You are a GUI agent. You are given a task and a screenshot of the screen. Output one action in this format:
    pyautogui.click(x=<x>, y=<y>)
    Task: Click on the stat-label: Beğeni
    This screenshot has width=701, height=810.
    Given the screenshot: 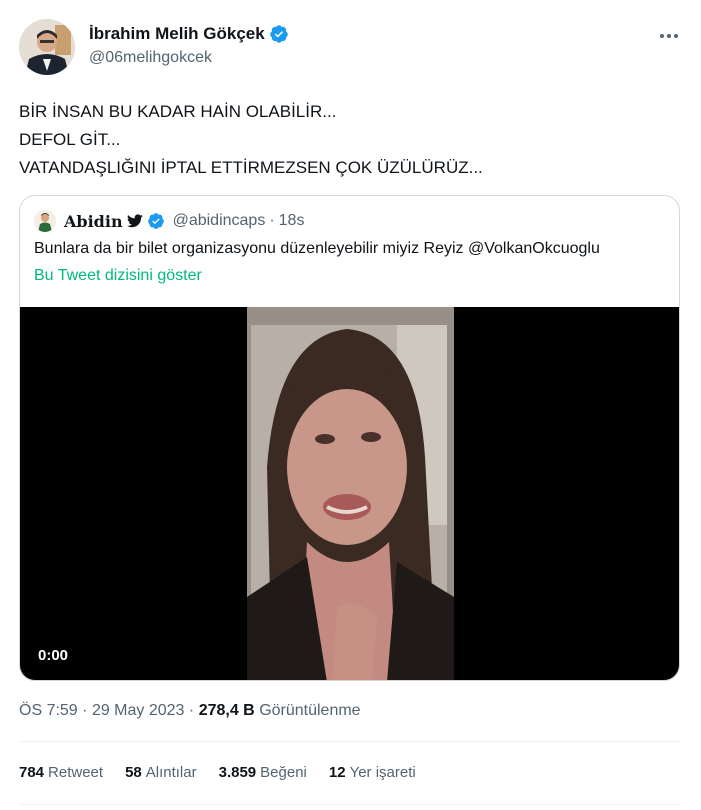 What is the action you would take?
    pyautogui.click(x=283, y=772)
    